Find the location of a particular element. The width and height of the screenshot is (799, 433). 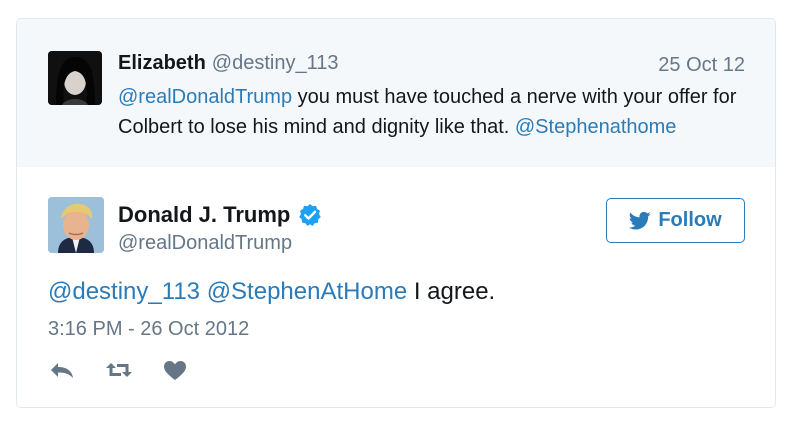

follow-label: Follow is located at coordinates (690, 220).